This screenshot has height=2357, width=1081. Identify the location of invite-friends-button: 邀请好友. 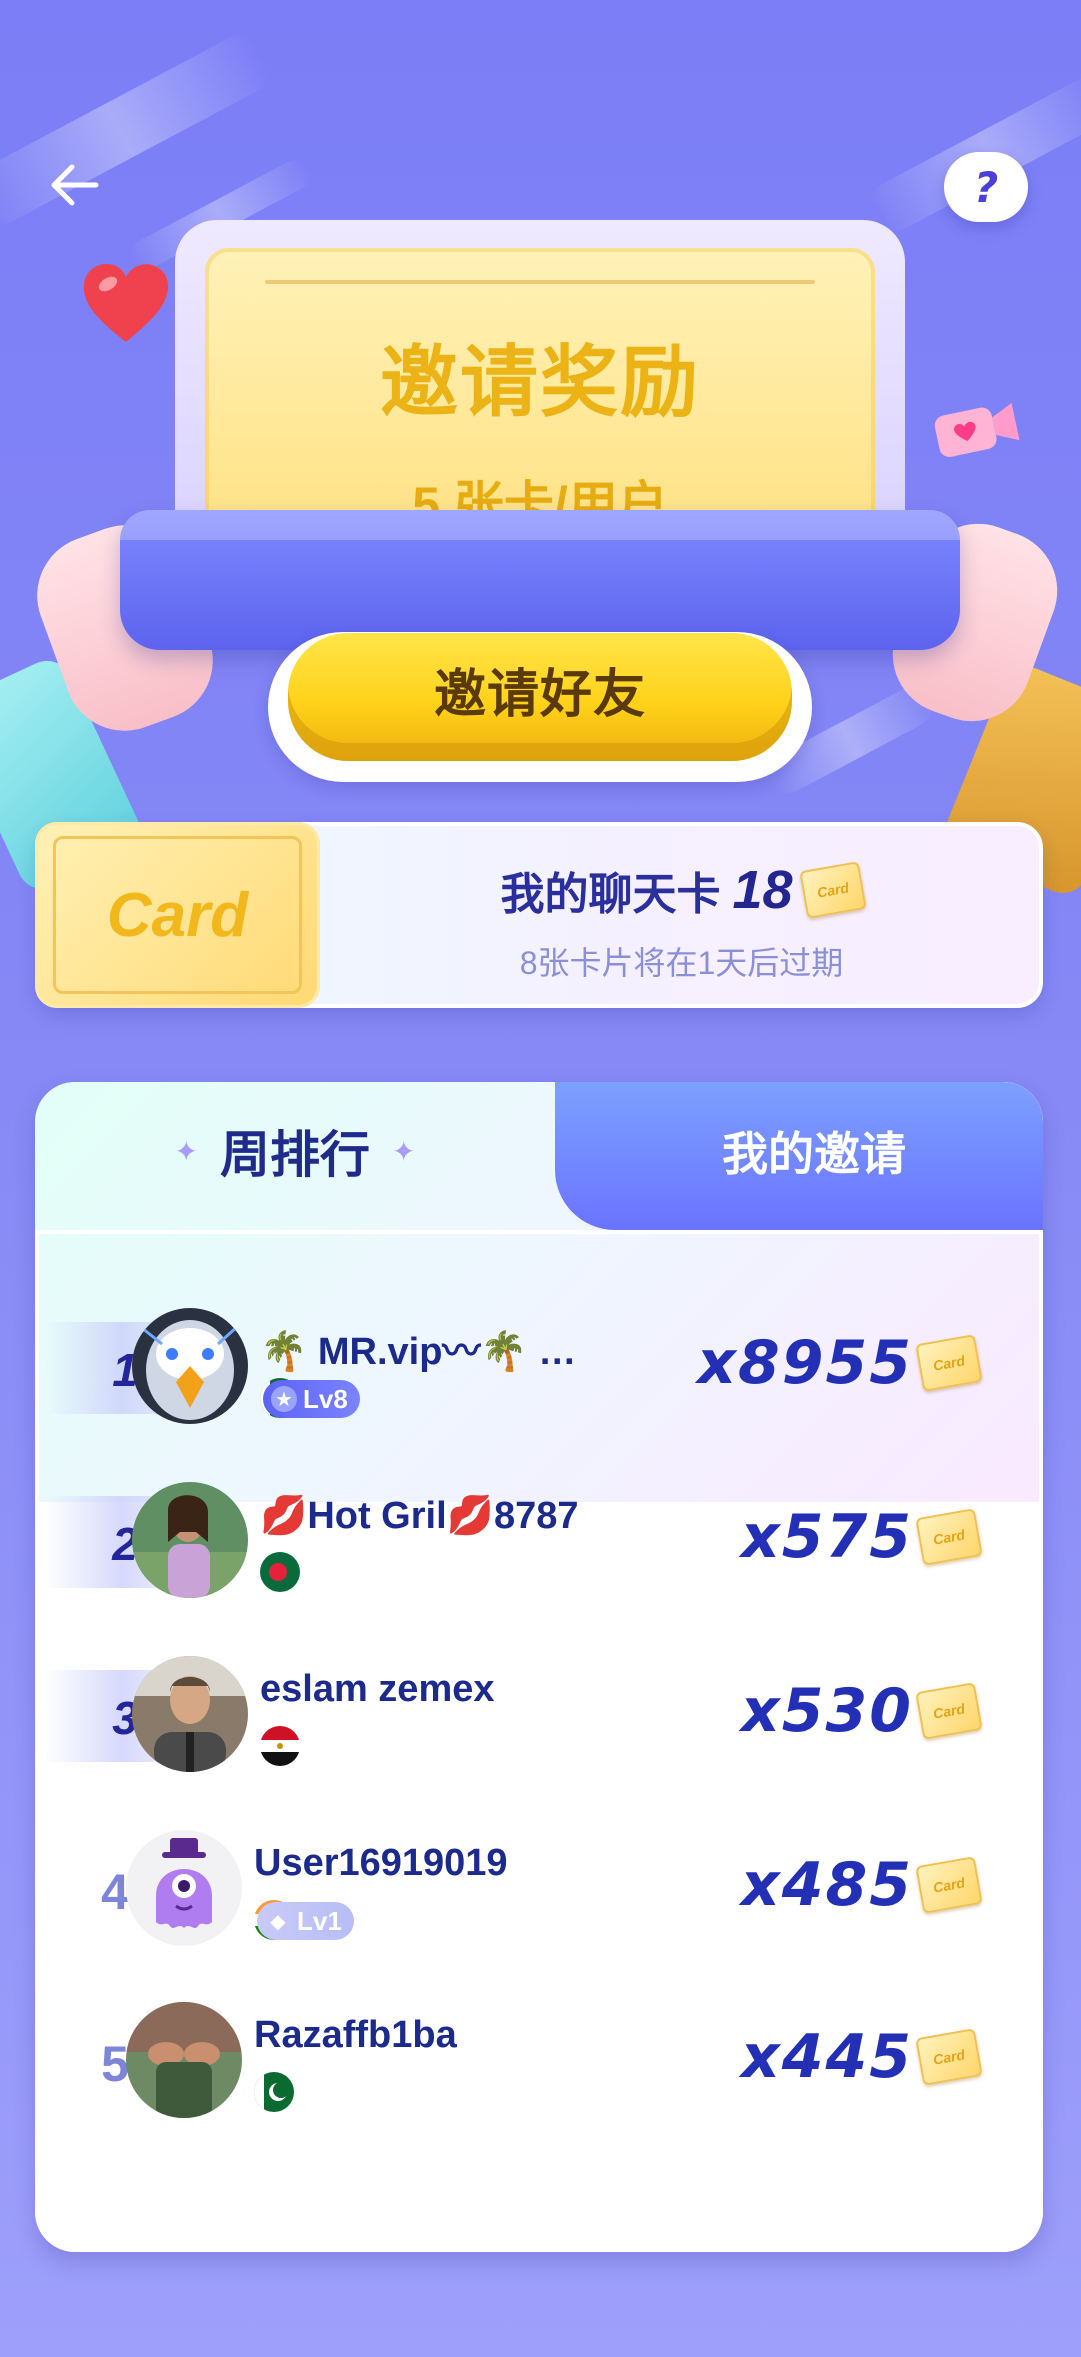
(540, 697).